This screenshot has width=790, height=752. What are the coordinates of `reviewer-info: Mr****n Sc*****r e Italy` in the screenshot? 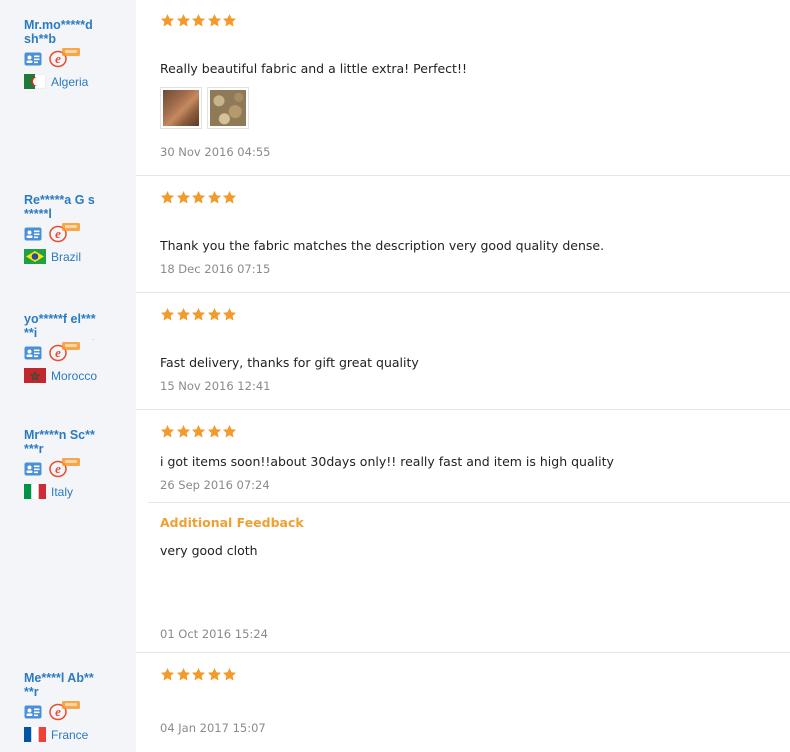 It's located at (74, 463).